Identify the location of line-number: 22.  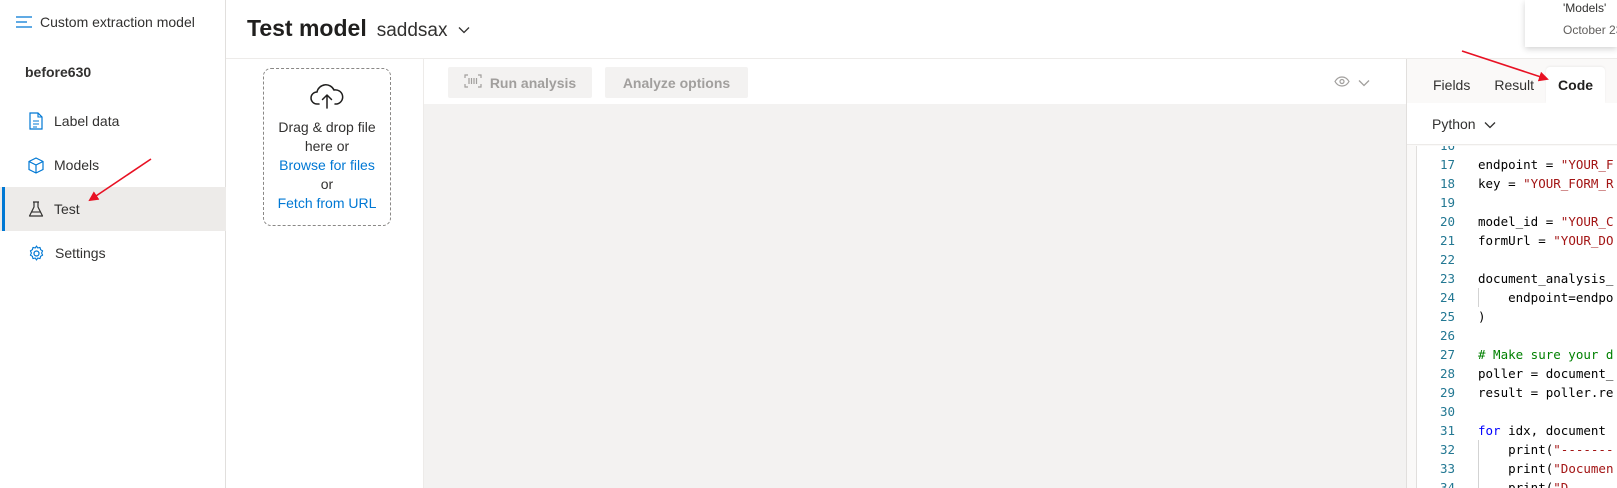
(1447, 259).